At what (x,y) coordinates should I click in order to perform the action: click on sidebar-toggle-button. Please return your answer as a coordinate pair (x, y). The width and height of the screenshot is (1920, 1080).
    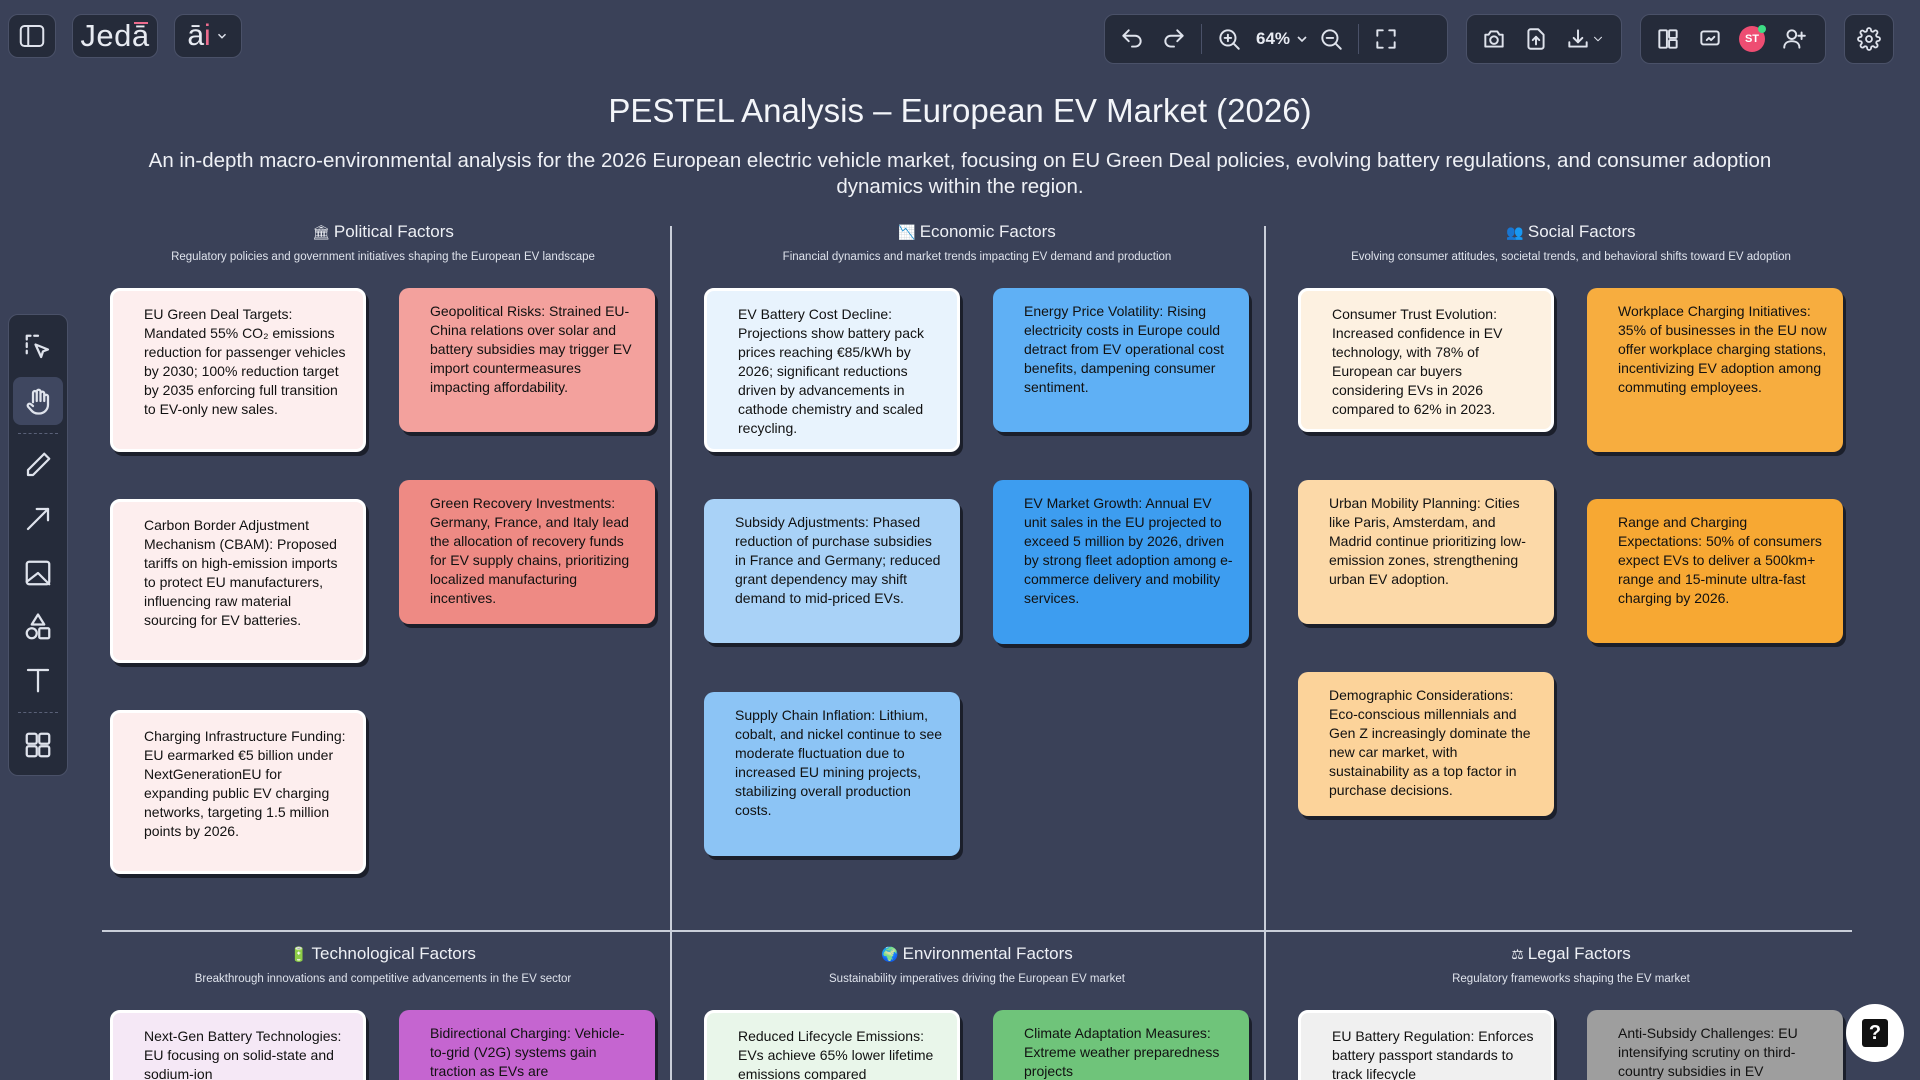
    Looking at the image, I should click on (32, 36).